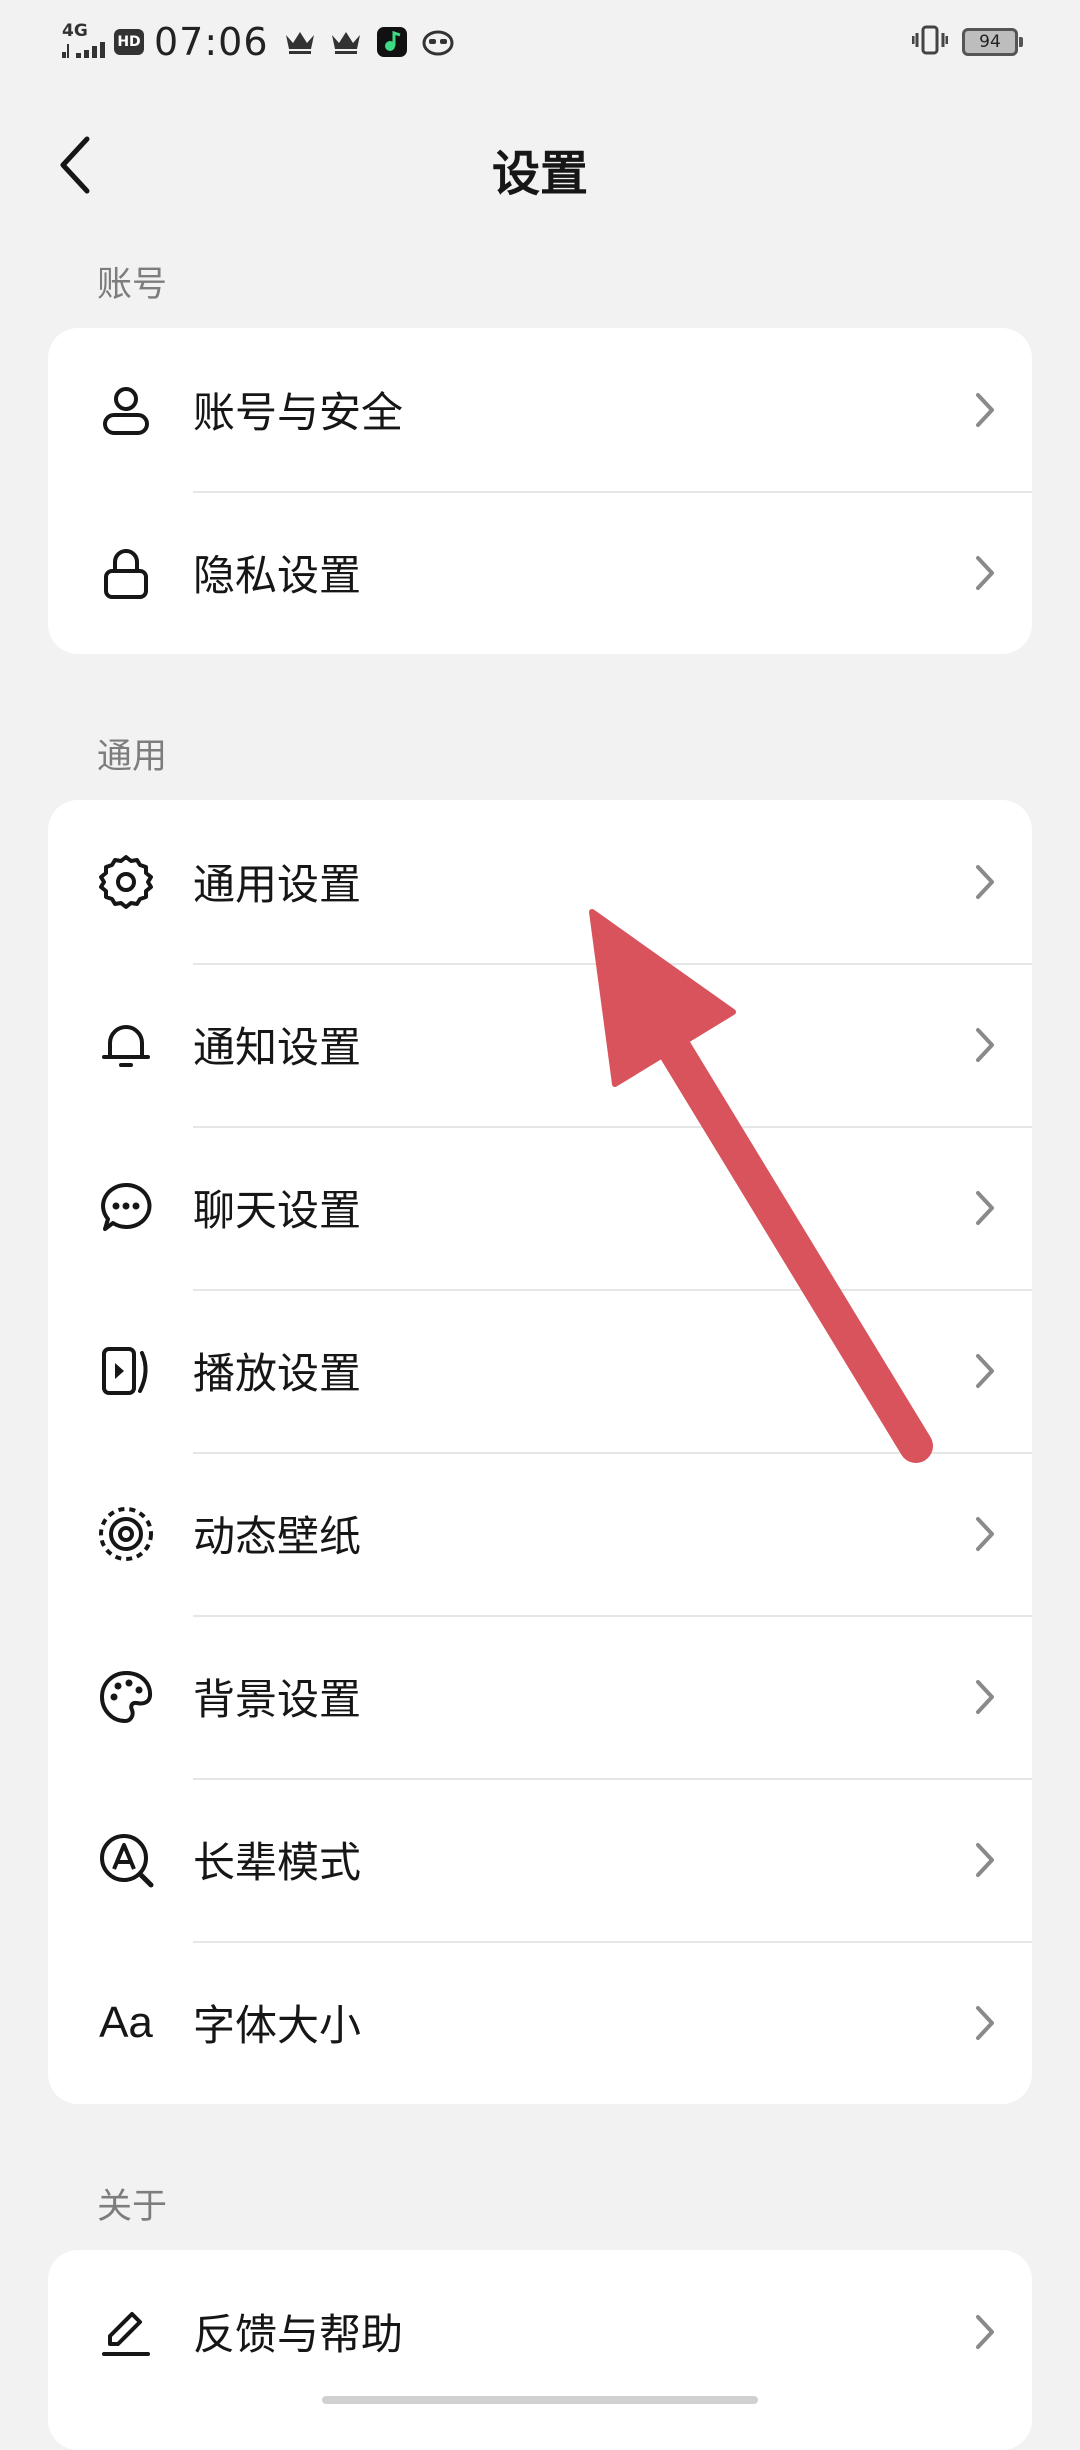 The image size is (1080, 2450). What do you see at coordinates (126, 573) in the screenshot?
I see `lock-icon` at bounding box center [126, 573].